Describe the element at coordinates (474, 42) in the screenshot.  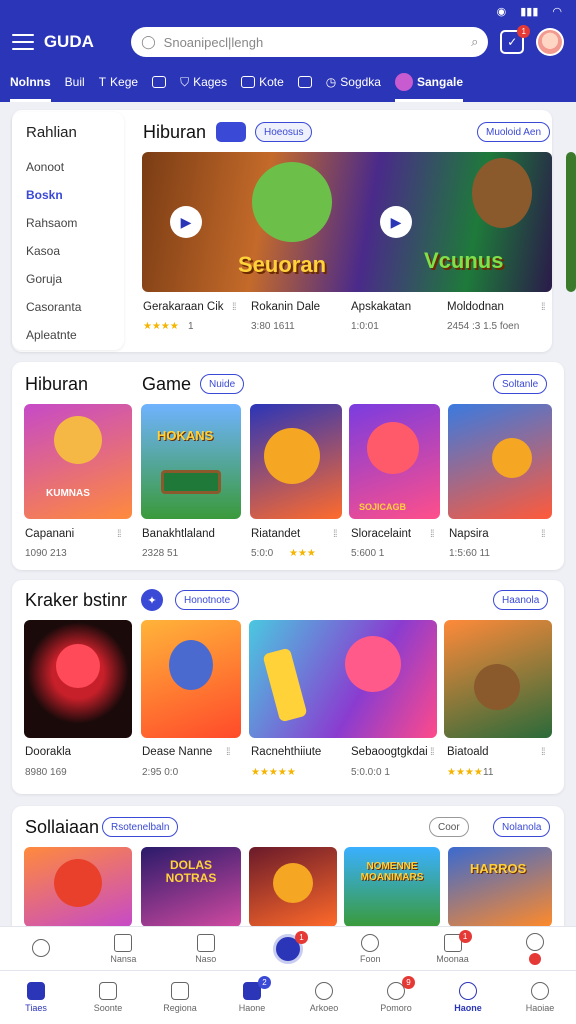
I see `search-icon: ⌕` at that location.